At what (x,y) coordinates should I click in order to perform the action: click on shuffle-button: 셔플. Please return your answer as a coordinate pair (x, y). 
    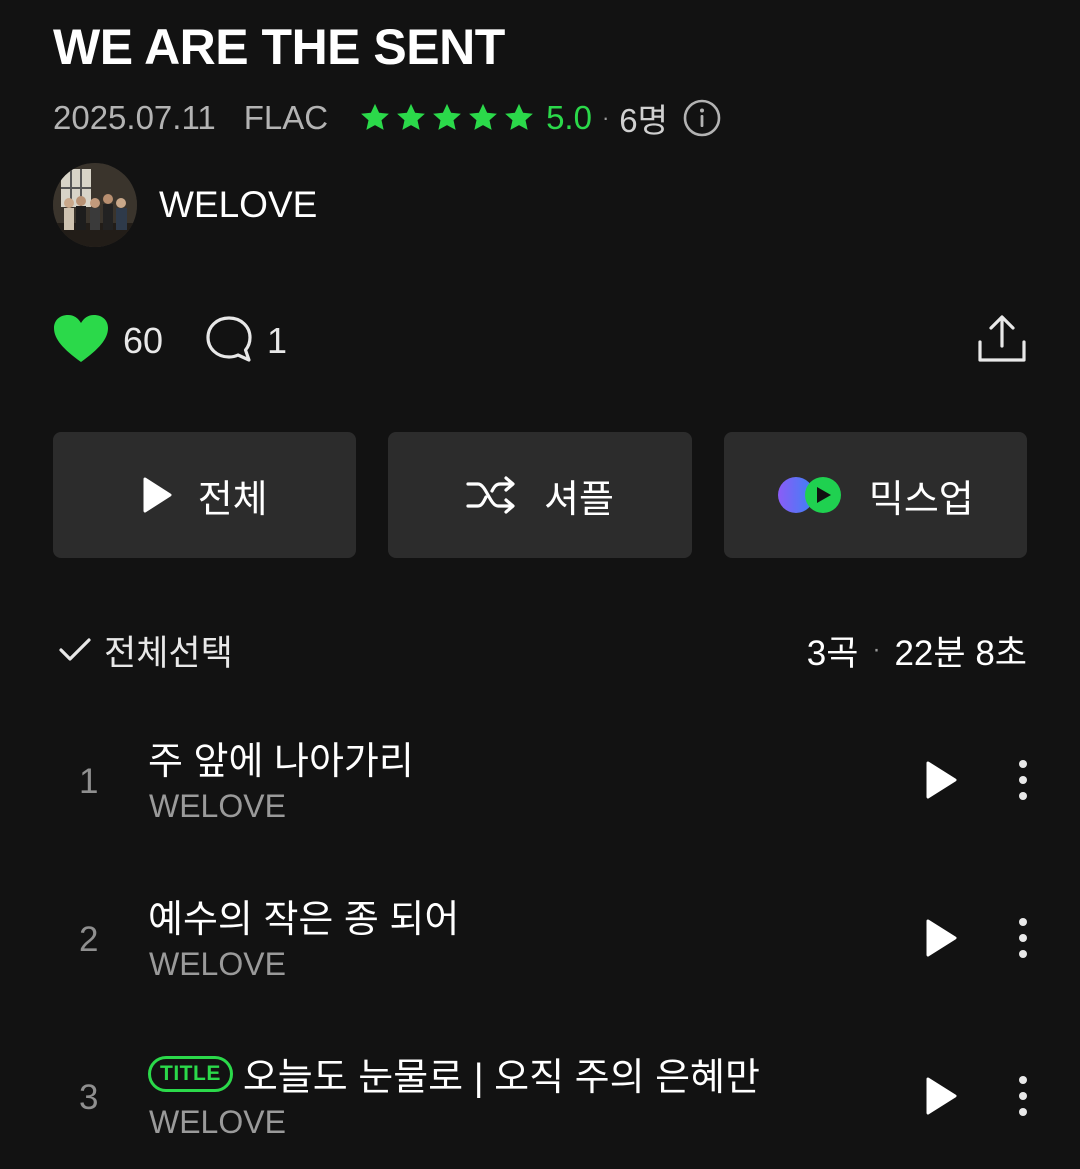
    Looking at the image, I should click on (540, 495).